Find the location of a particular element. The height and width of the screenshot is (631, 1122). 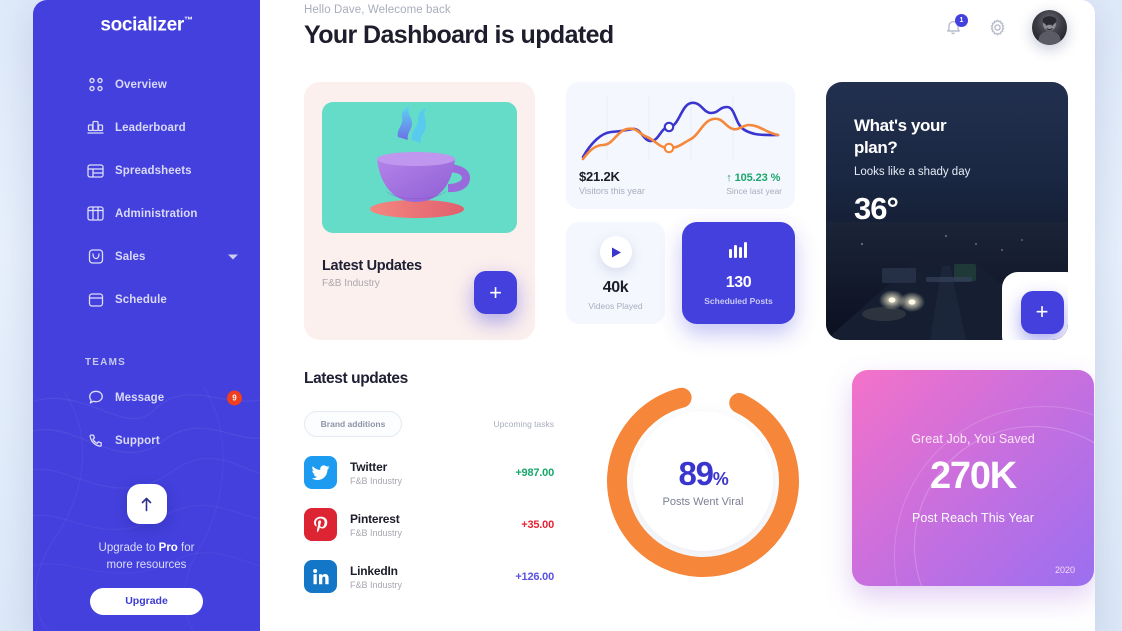

sidebar-section-teams: TEAMS is located at coordinates (105, 362).